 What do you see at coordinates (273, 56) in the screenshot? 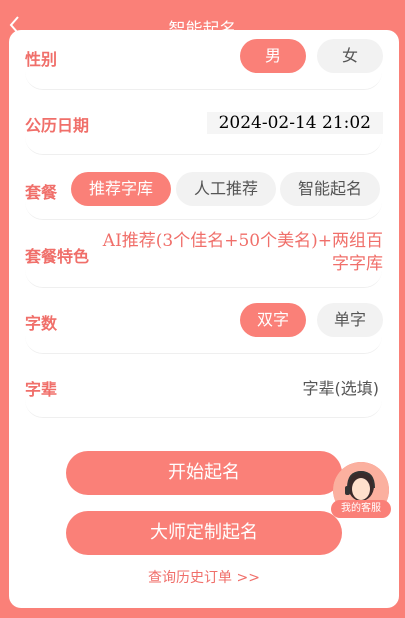
I see `gender-option-male: 男` at bounding box center [273, 56].